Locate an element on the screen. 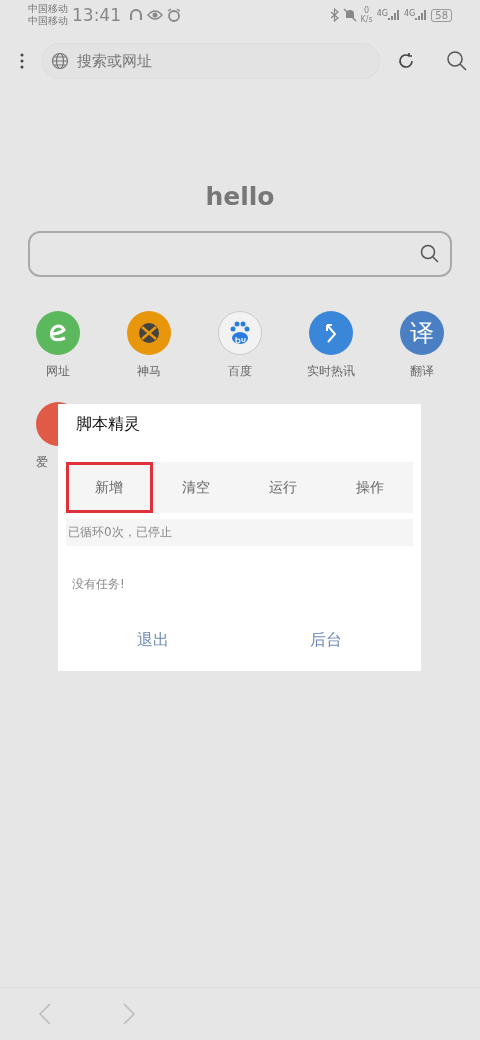 This screenshot has width=480, height=1040. status-text: 已循环0次，已停止 is located at coordinates (239, 532).